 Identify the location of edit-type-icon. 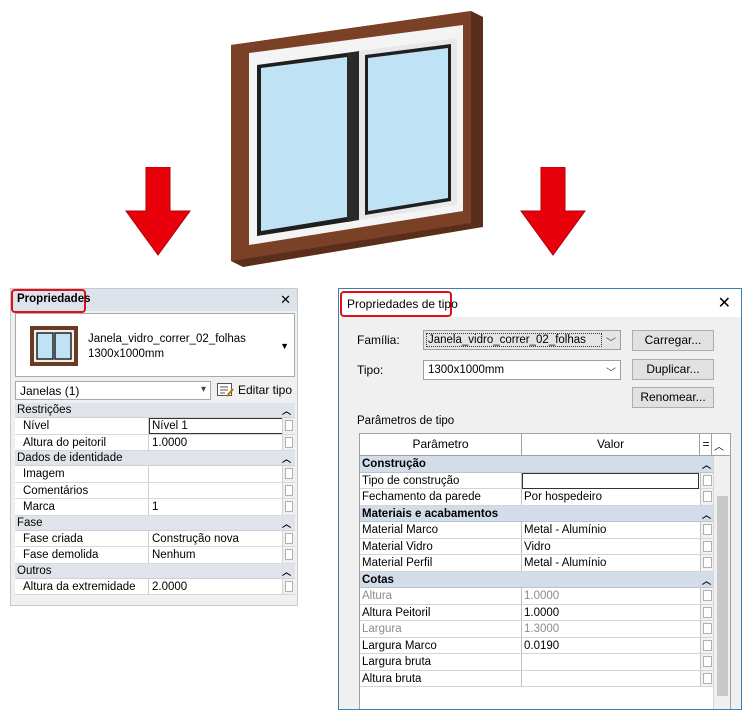
(225, 390).